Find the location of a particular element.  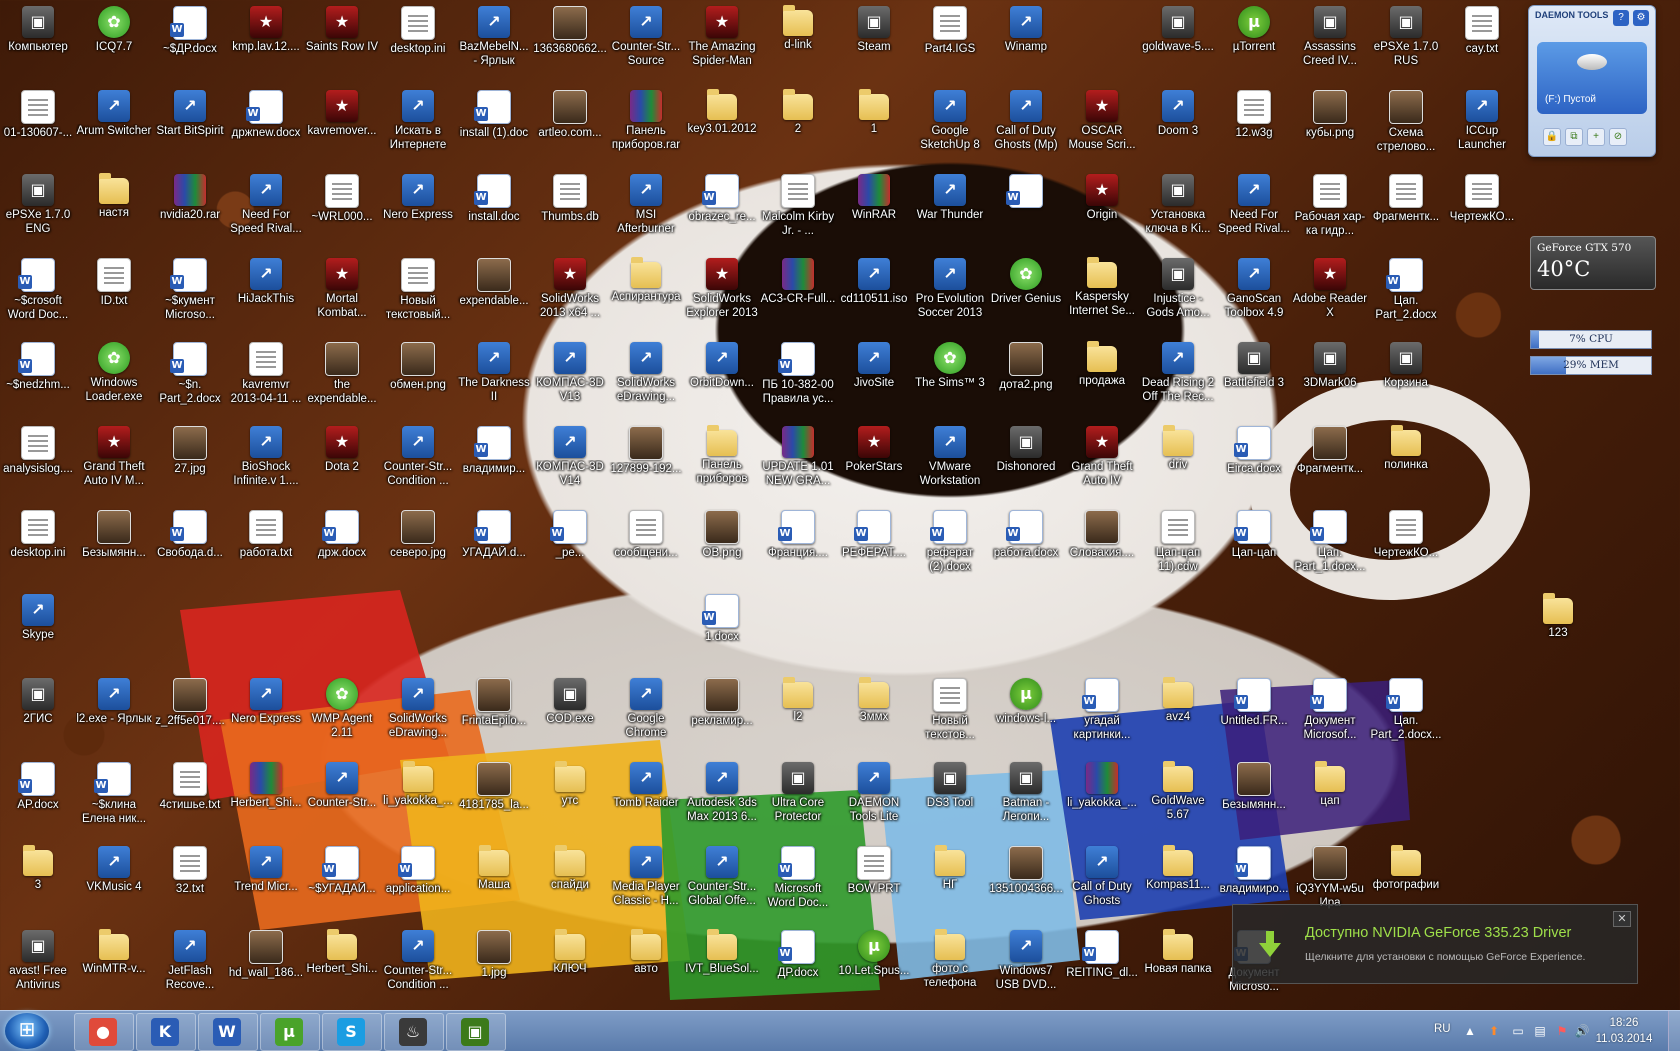

desktop-icon: ↗ Skype is located at coordinates (38, 628).